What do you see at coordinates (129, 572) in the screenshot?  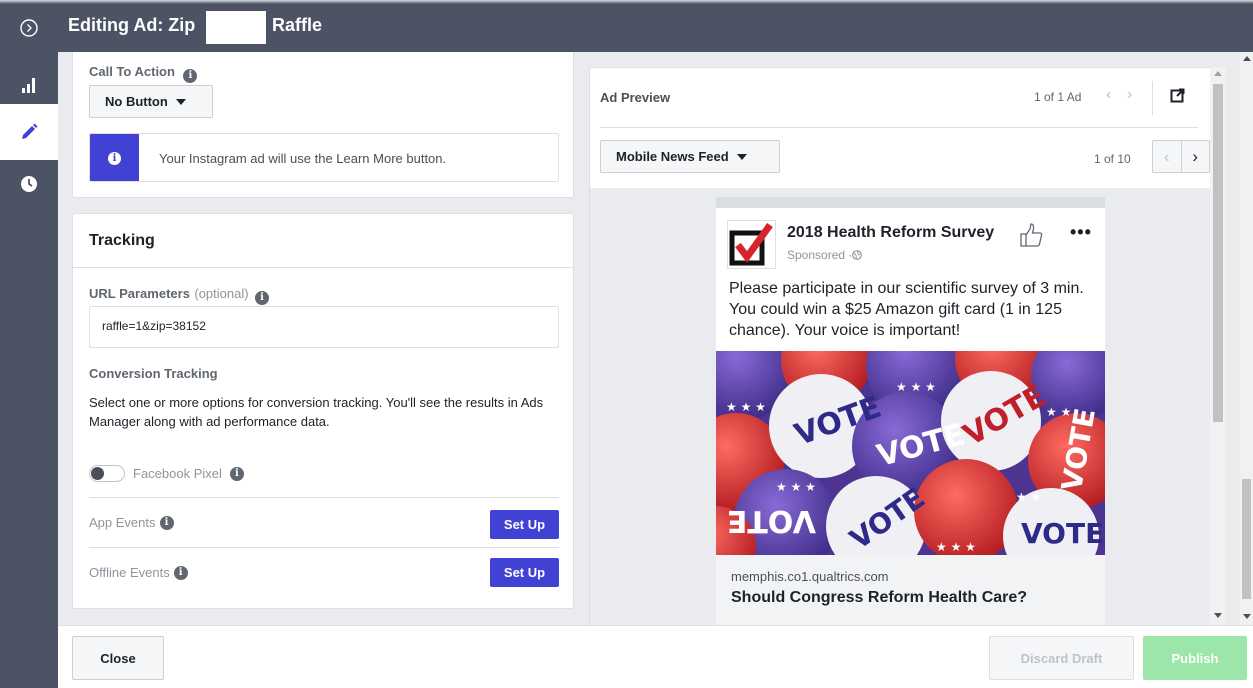 I see `offline-events-label: Offline Events` at bounding box center [129, 572].